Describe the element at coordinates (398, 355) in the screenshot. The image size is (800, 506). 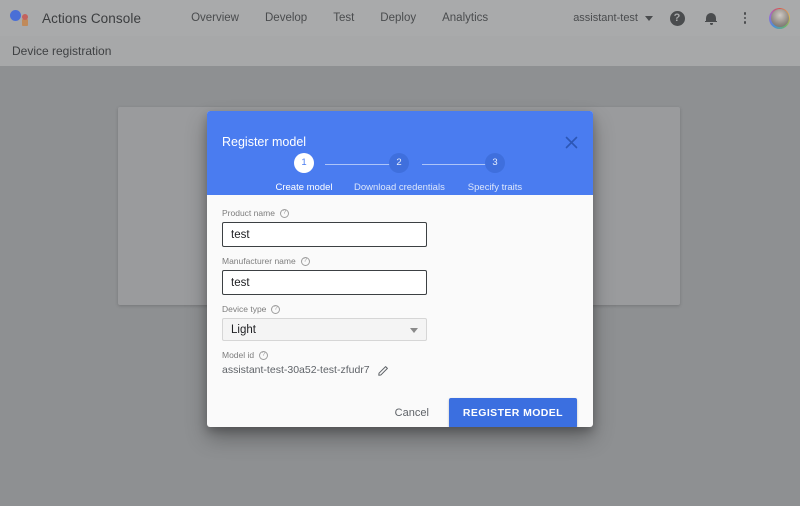
I see `model-id-label-row: Model id ?` at that location.